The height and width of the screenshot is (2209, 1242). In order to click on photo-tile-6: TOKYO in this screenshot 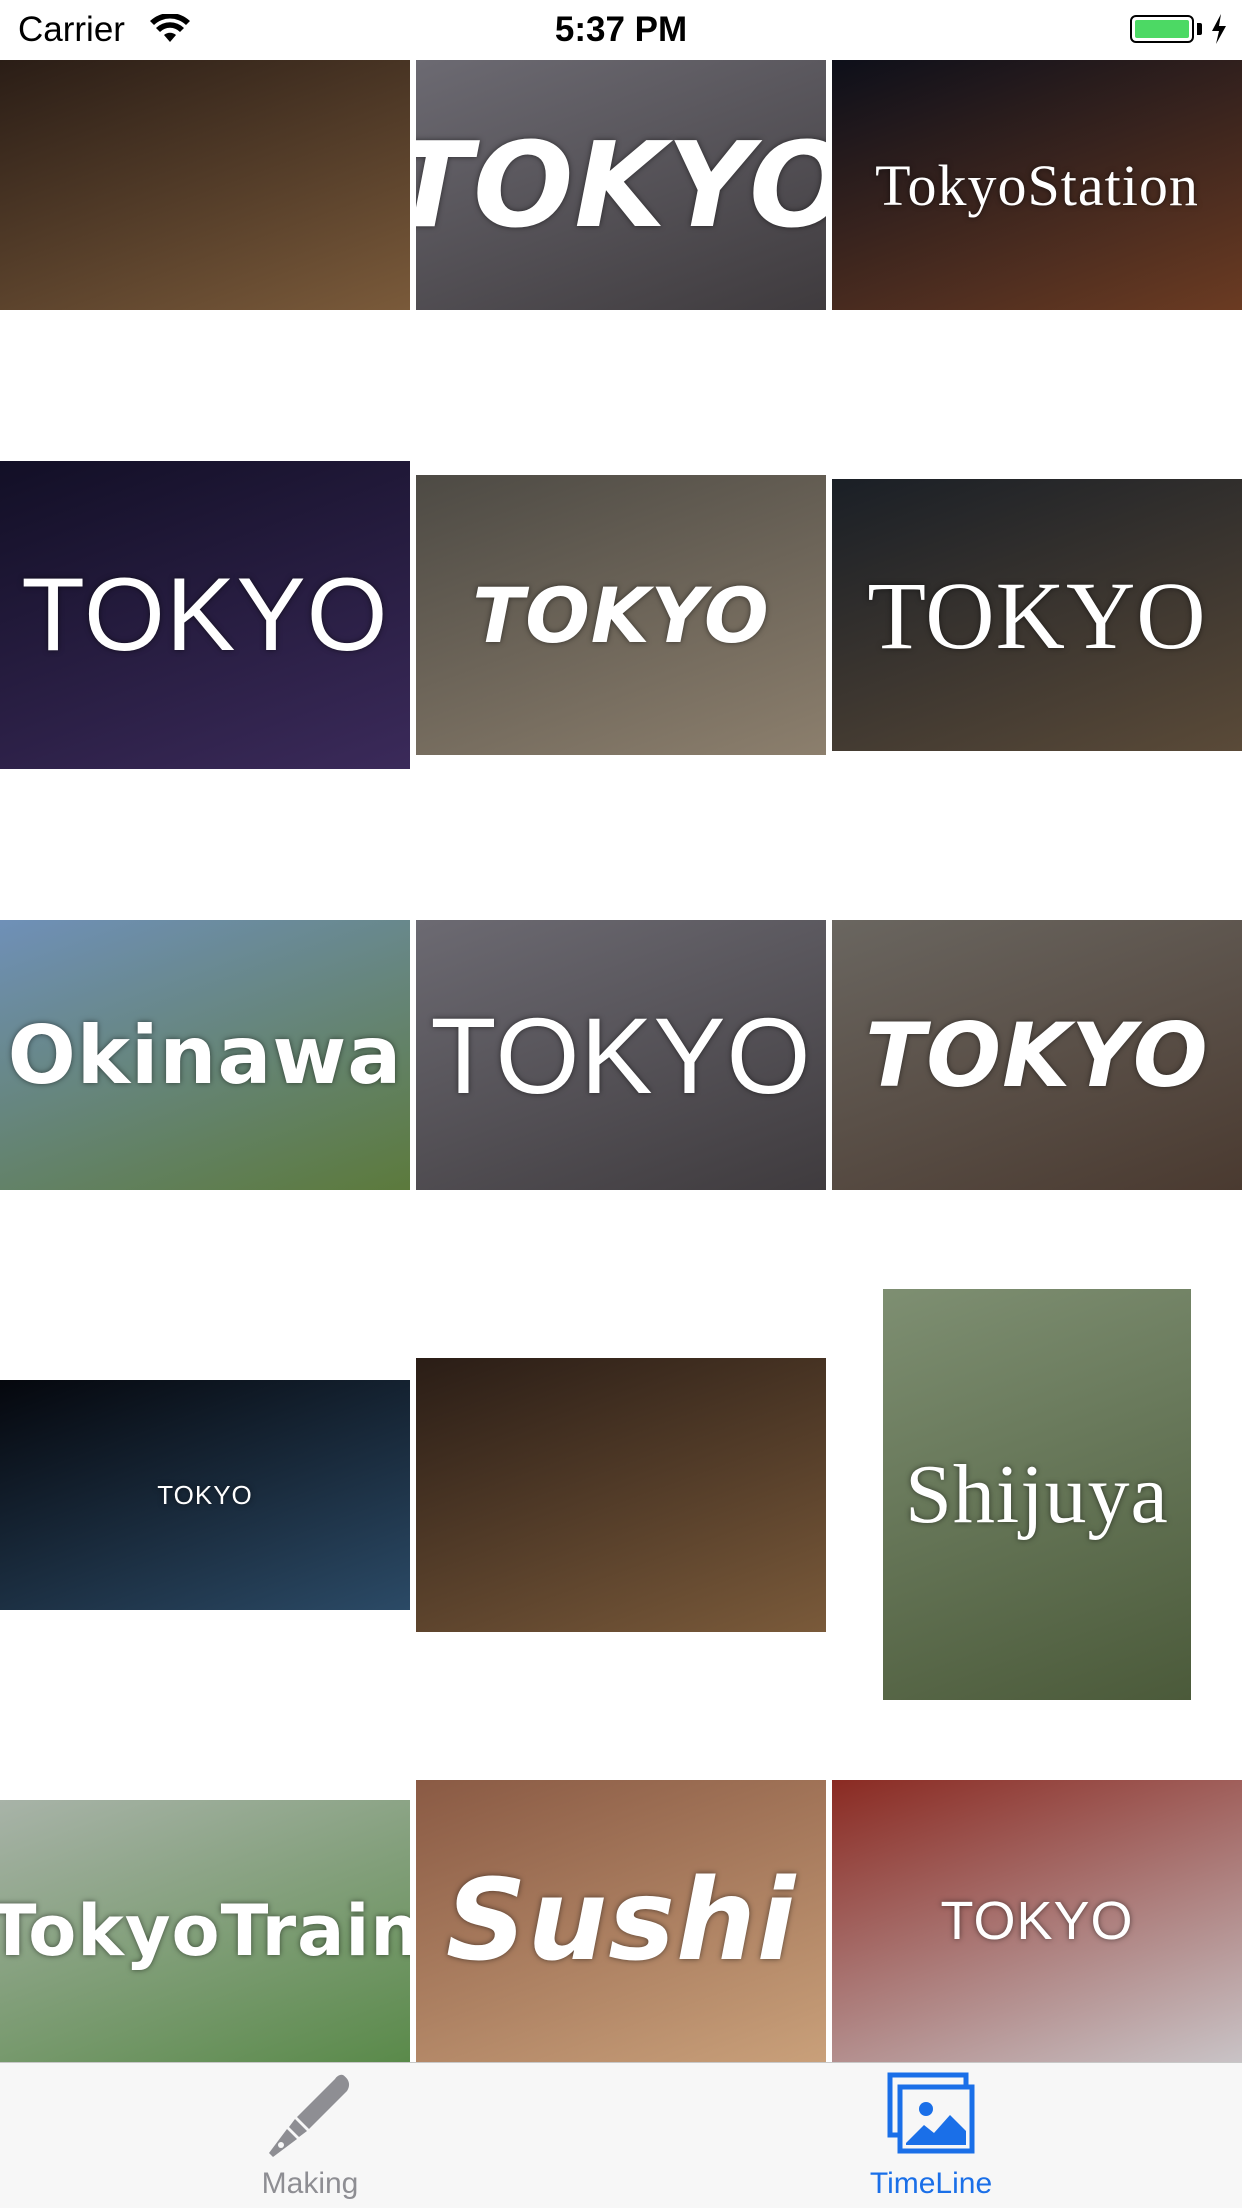, I will do `click(1037, 615)`.